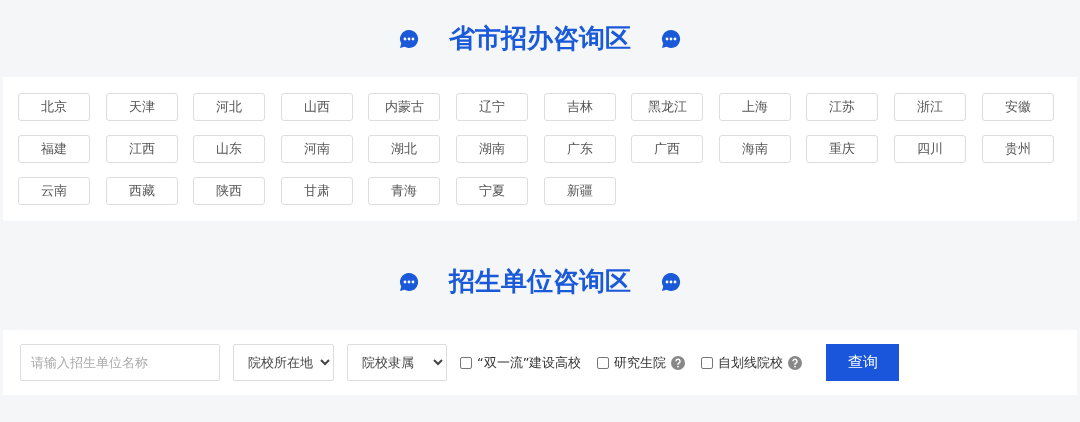 The image size is (1080, 422). What do you see at coordinates (754, 107) in the screenshot?
I see `province-button: 上海` at bounding box center [754, 107].